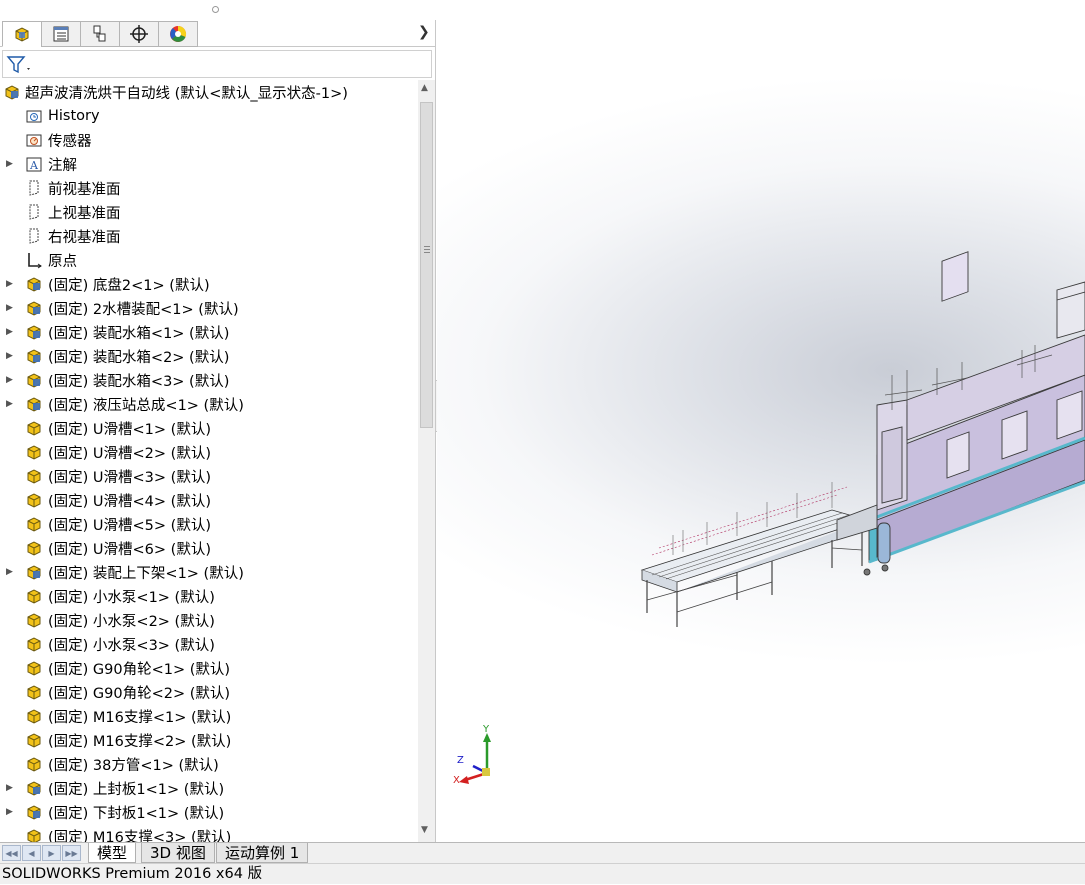  I want to click on tree-item: (固定) 小水泵<1> (默认), so click(209, 596).